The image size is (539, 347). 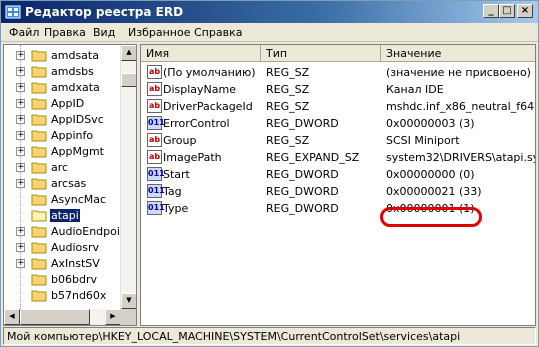 What do you see at coordinates (430, 208) in the screenshot?
I see `value-data: 0x00000001 (1)` at bounding box center [430, 208].